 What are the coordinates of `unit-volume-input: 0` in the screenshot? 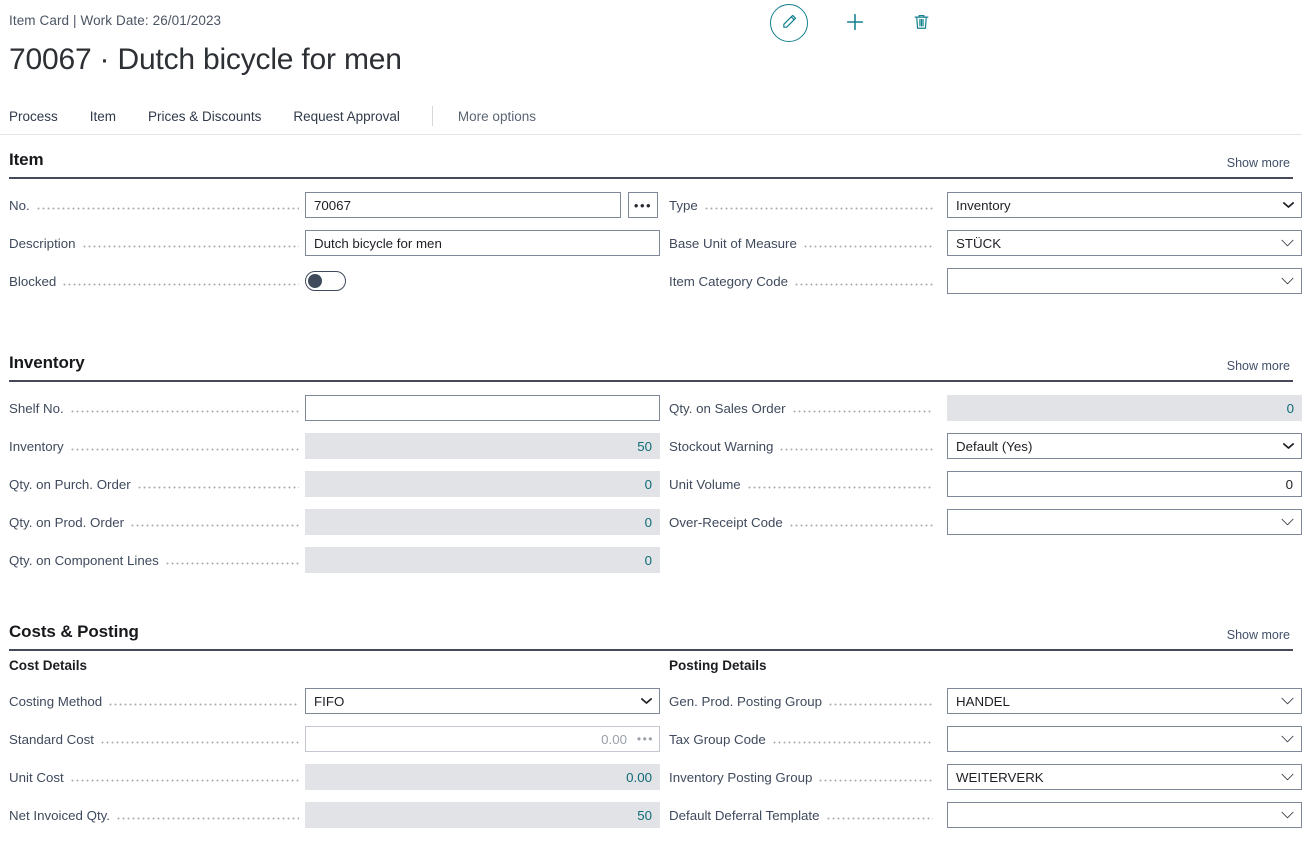 It's located at (1124, 484).